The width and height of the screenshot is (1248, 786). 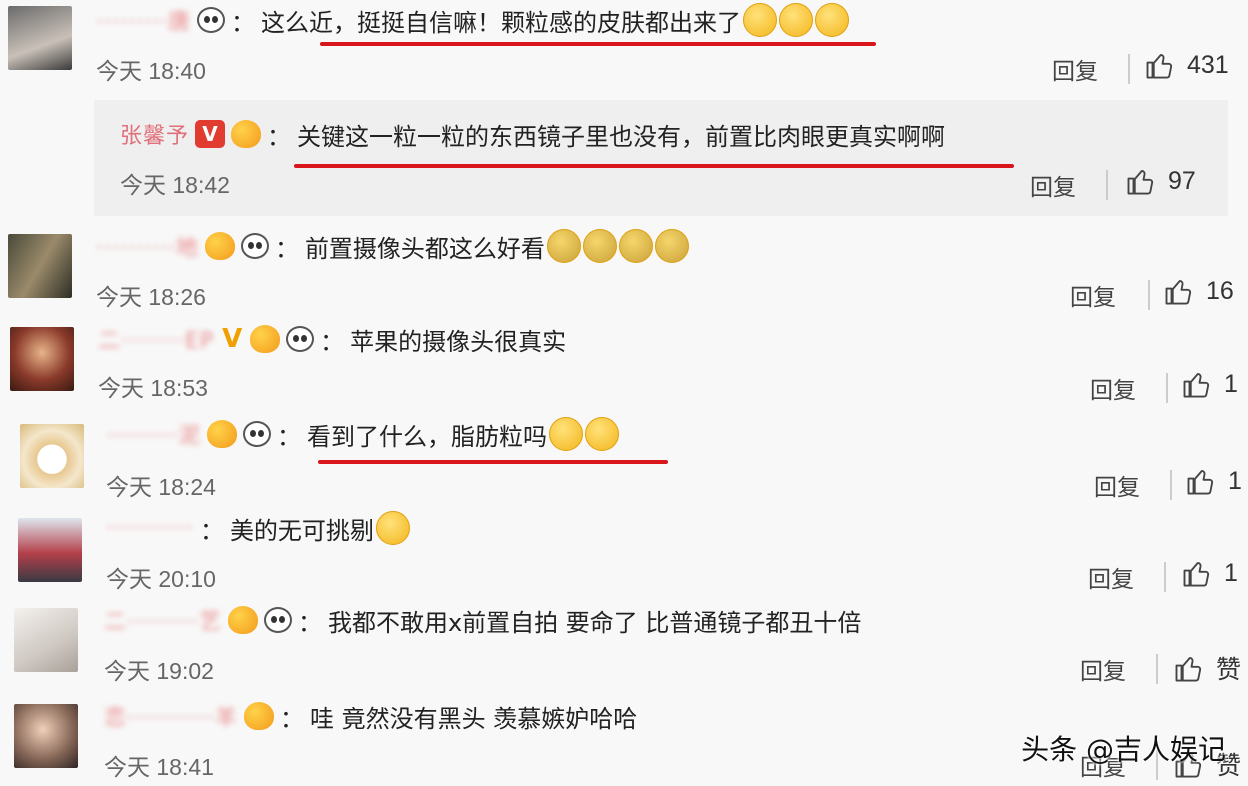 I want to click on timestamp: 今天 19:02, so click(x=159, y=671).